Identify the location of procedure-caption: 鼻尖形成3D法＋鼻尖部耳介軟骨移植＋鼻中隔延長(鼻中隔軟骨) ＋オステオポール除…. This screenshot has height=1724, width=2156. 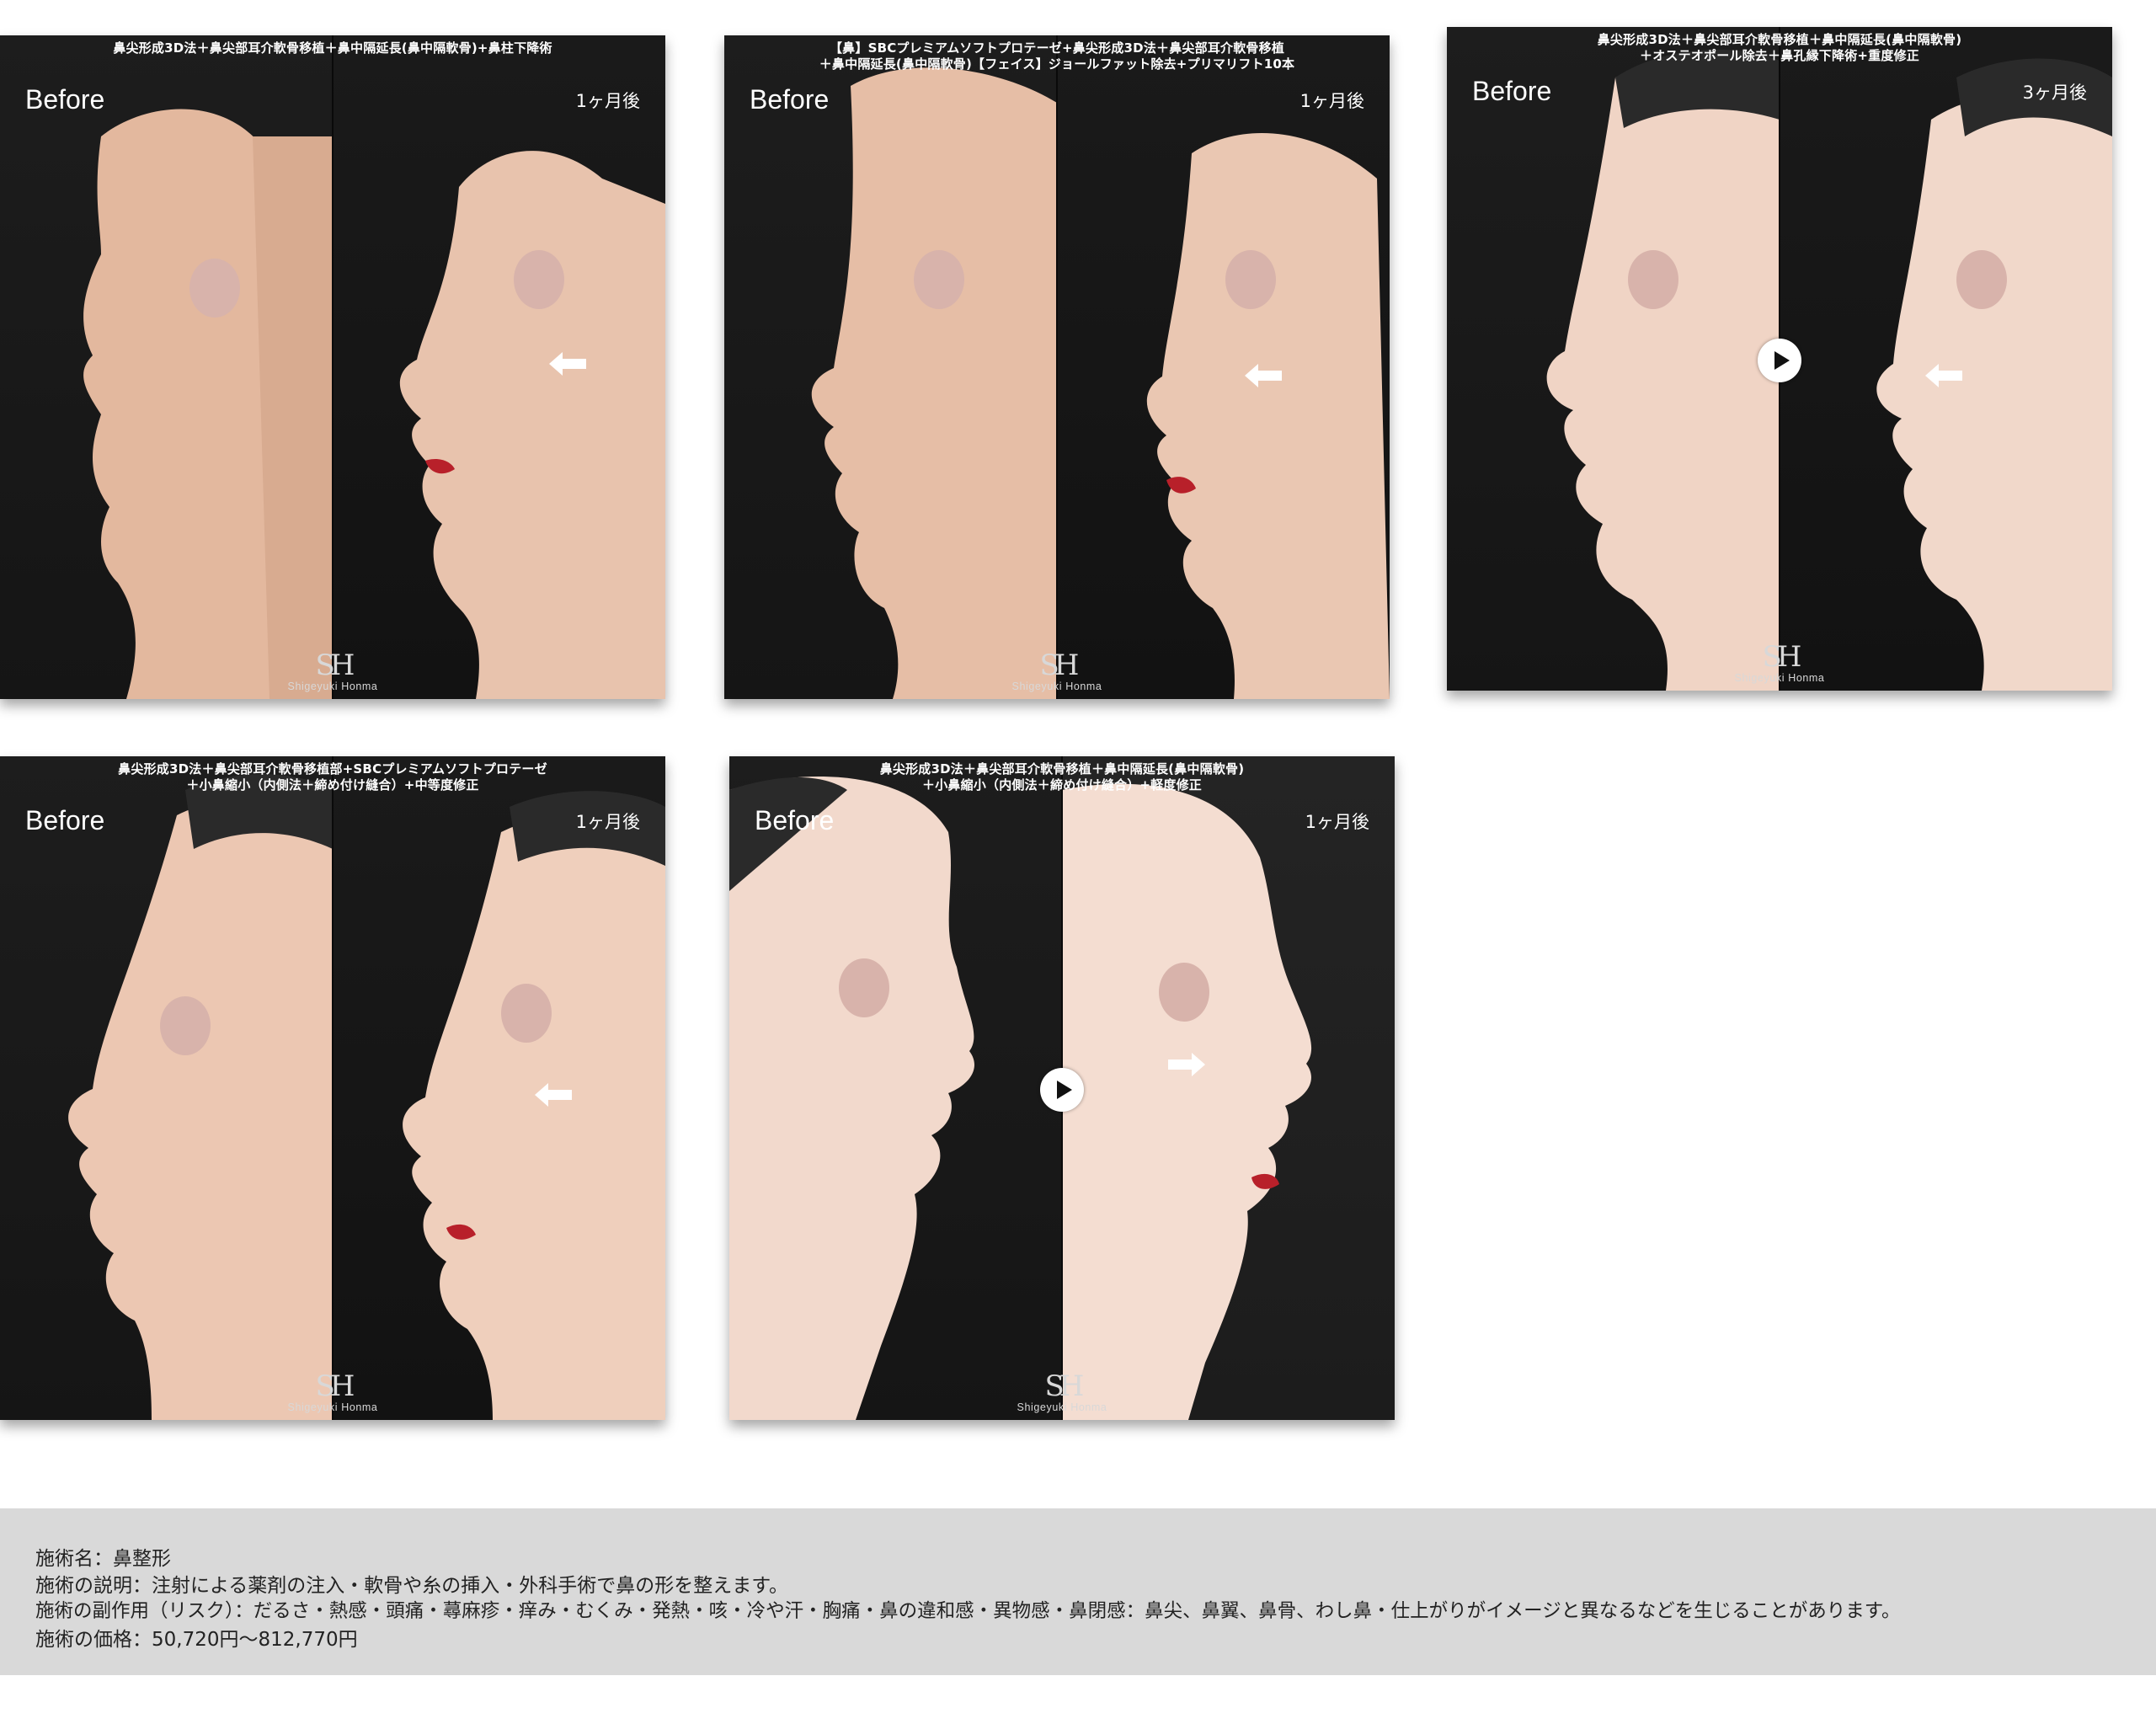
(1779, 47).